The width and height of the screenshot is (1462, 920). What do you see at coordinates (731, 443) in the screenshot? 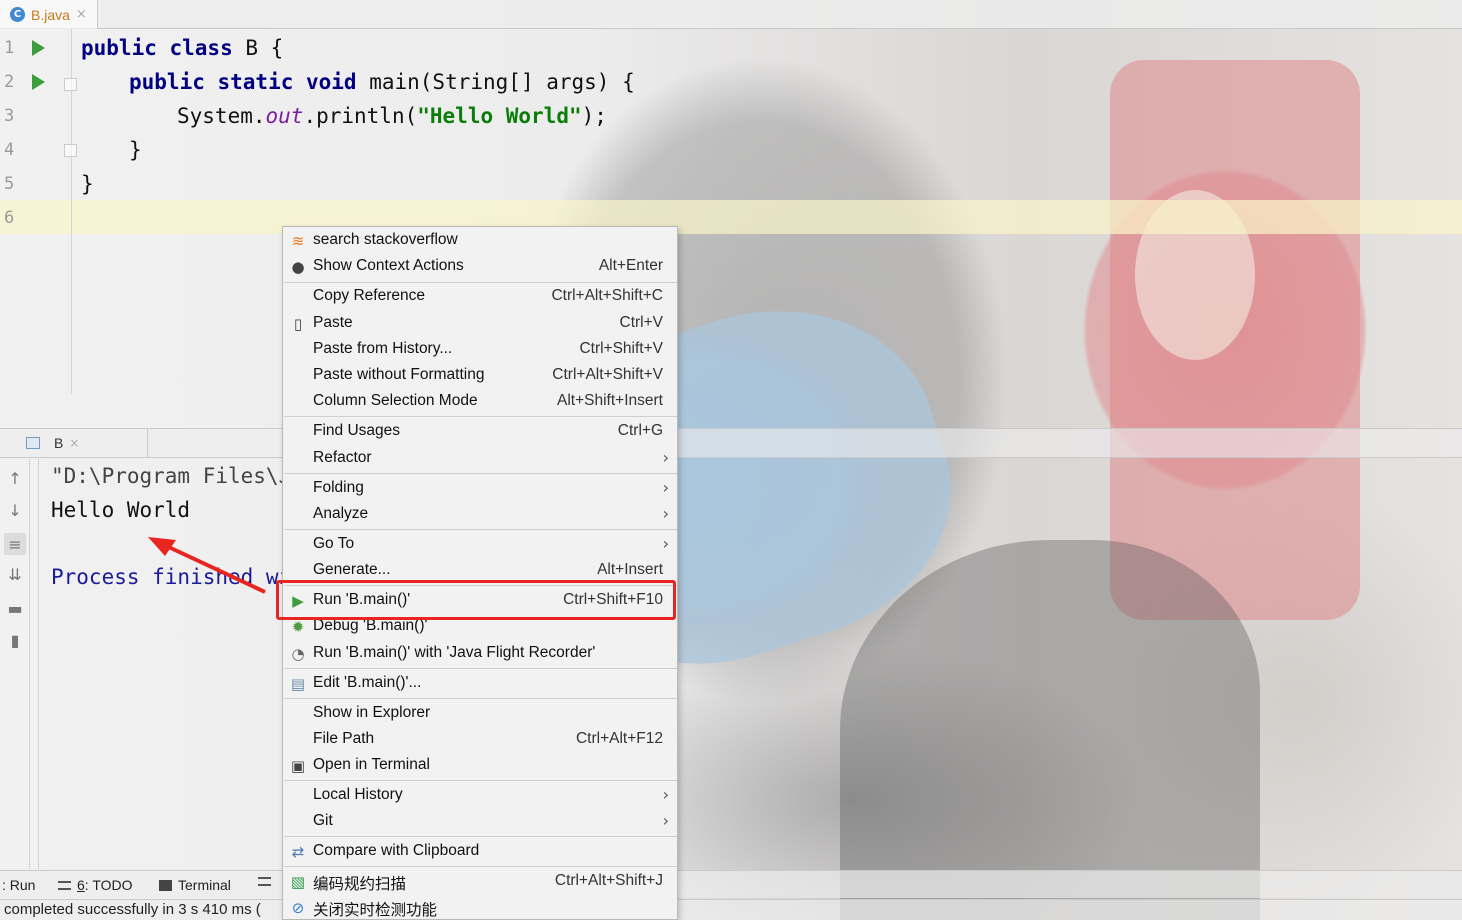
I see `run-panel-header: B ×` at bounding box center [731, 443].